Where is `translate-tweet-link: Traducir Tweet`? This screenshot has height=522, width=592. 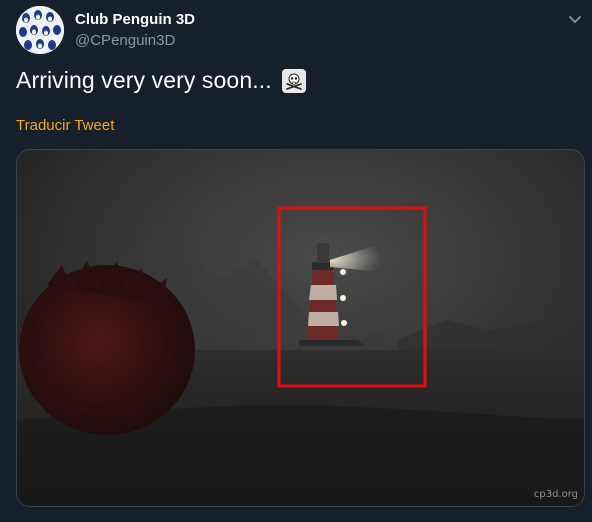 translate-tweet-link: Traducir Tweet is located at coordinates (65, 125).